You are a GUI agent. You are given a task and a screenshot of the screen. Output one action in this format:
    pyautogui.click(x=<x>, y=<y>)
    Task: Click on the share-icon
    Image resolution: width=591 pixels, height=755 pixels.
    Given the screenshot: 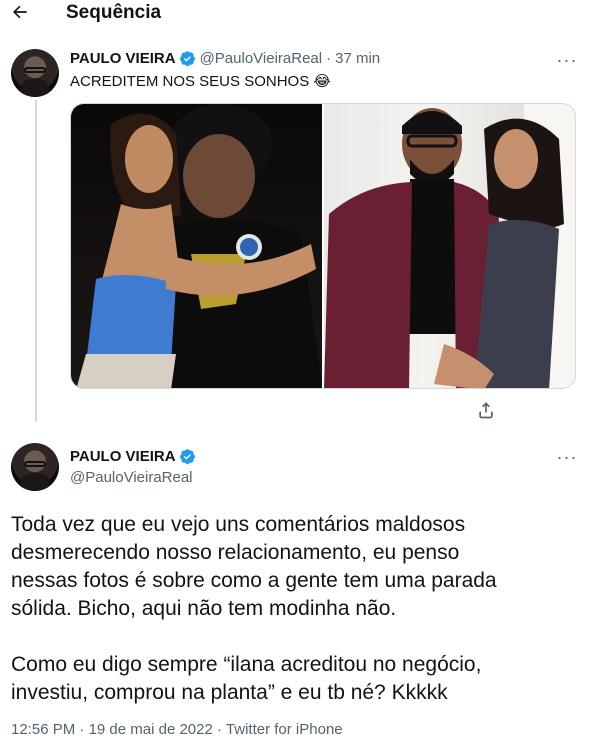 What is the action you would take?
    pyautogui.click(x=486, y=410)
    